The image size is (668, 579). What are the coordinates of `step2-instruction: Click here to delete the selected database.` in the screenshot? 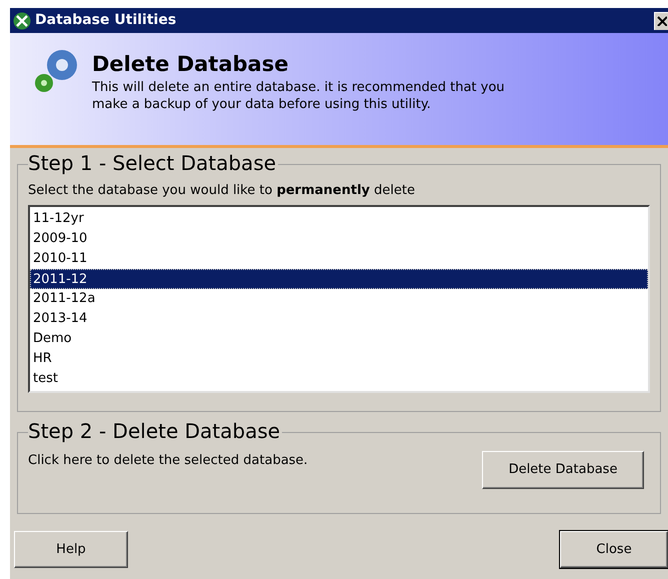 It's located at (168, 461).